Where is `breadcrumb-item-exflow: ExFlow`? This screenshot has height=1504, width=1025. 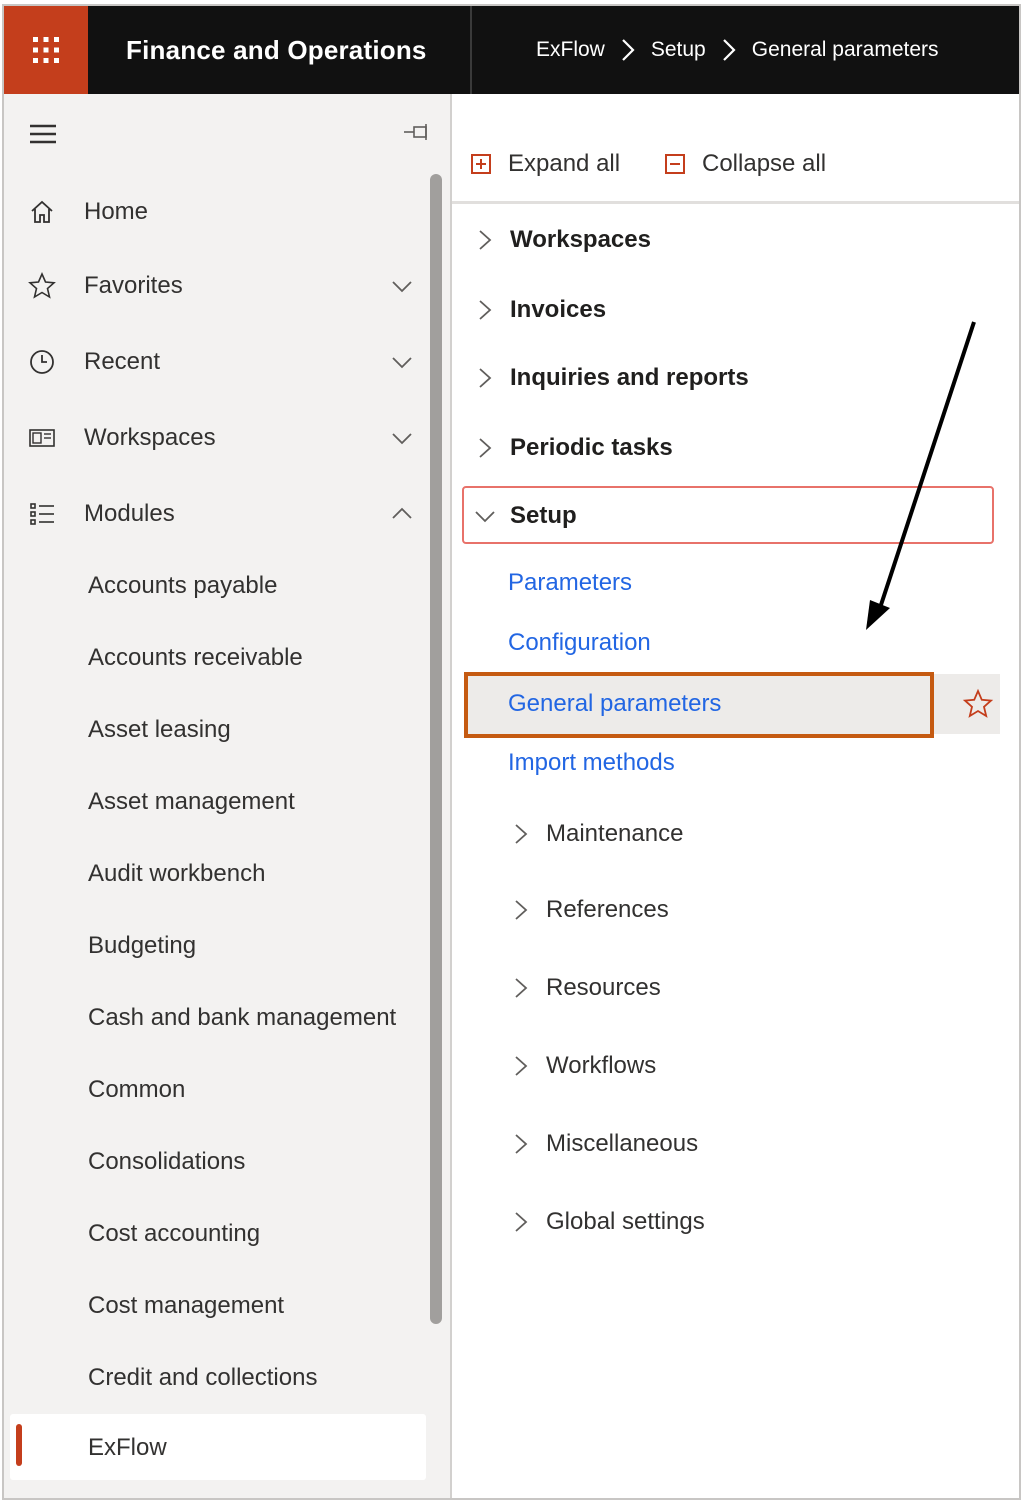
breadcrumb-item-exflow: ExFlow is located at coordinates (570, 50).